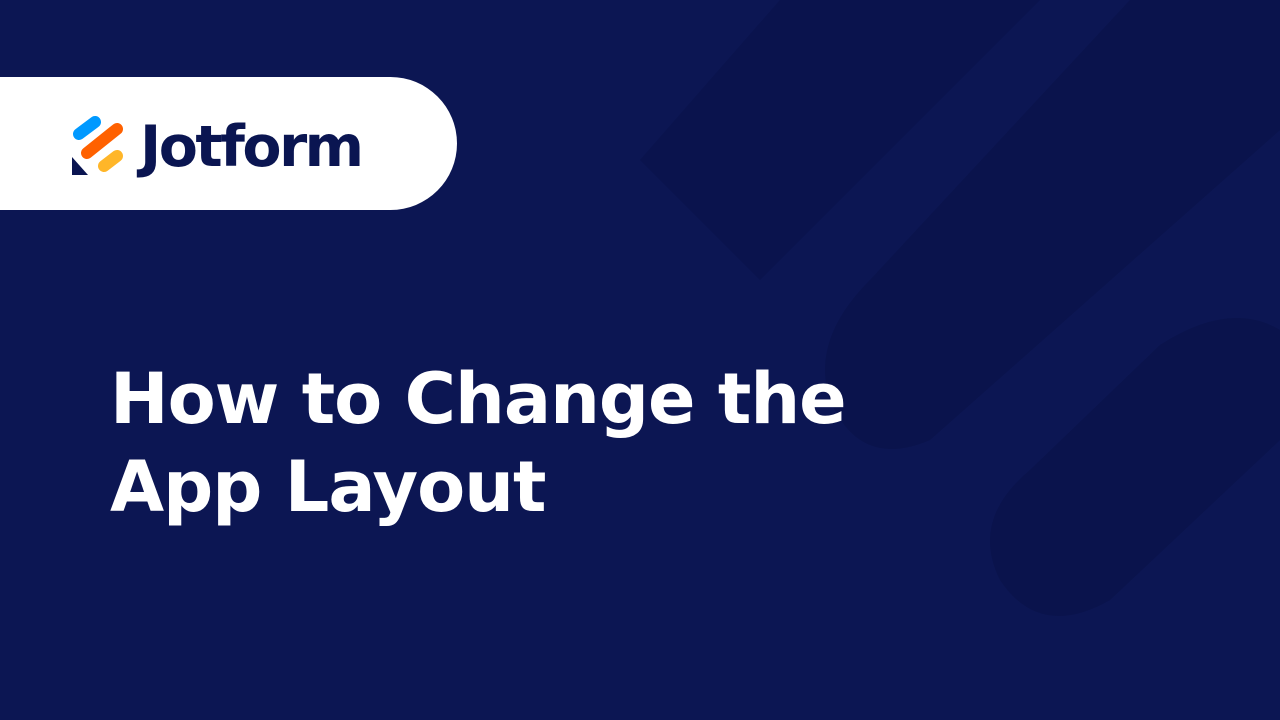  I want to click on logo-mark-orange-stroke, so click(102, 141).